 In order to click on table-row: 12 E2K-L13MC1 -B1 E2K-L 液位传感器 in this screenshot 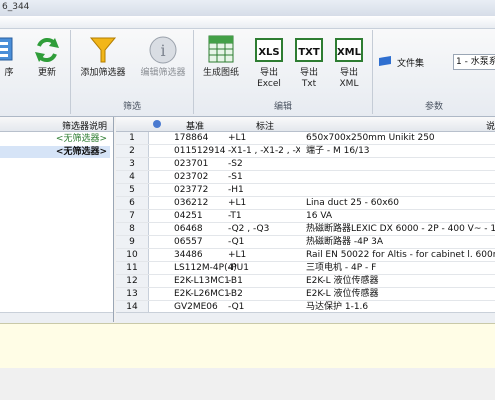, I will do `click(305, 281)`.